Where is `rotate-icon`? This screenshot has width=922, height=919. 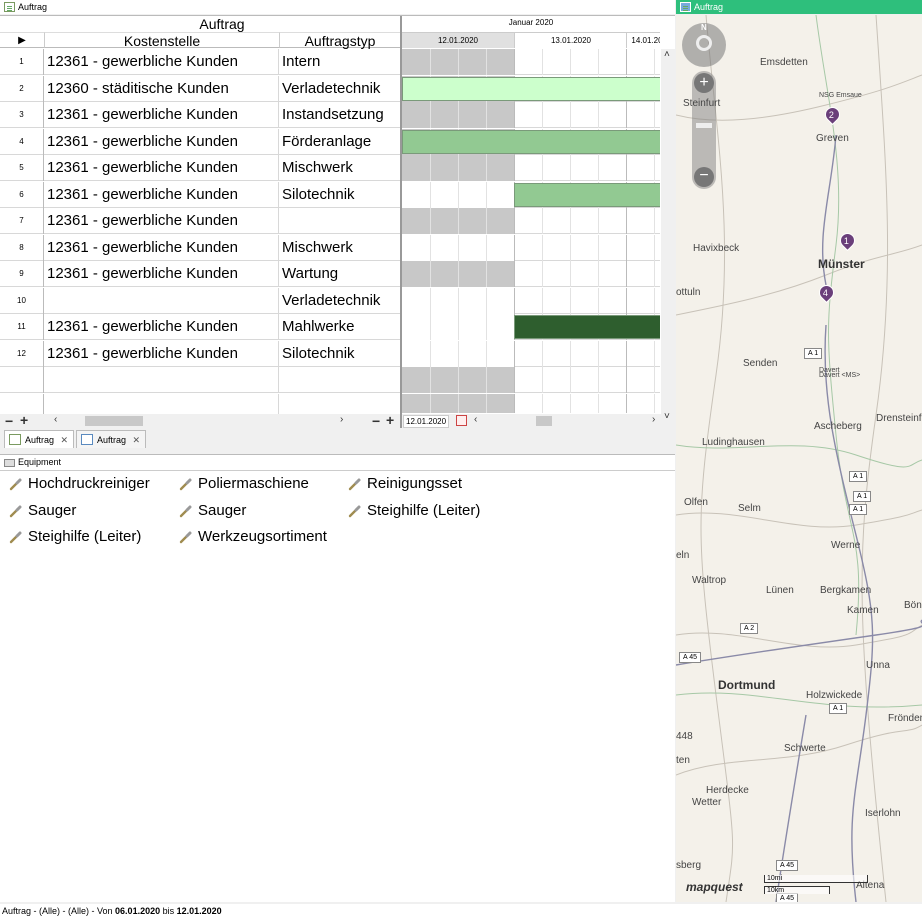
rotate-icon is located at coordinates (704, 43).